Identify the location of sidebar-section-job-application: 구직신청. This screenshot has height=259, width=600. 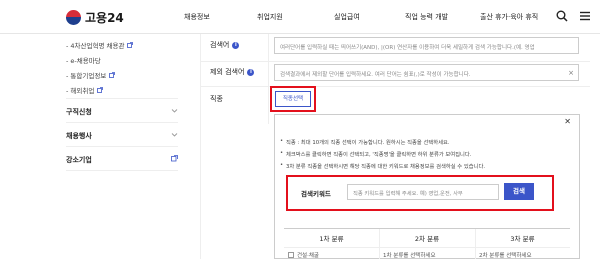
(122, 112).